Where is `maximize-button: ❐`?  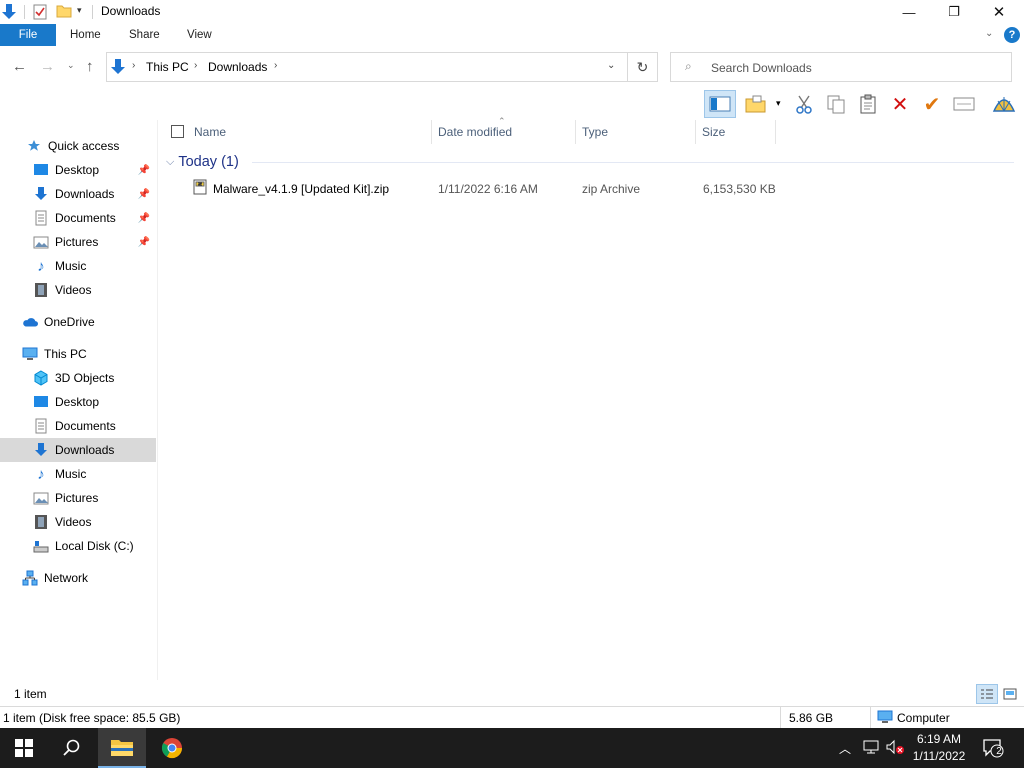
maximize-button: ❐ is located at coordinates (954, 12).